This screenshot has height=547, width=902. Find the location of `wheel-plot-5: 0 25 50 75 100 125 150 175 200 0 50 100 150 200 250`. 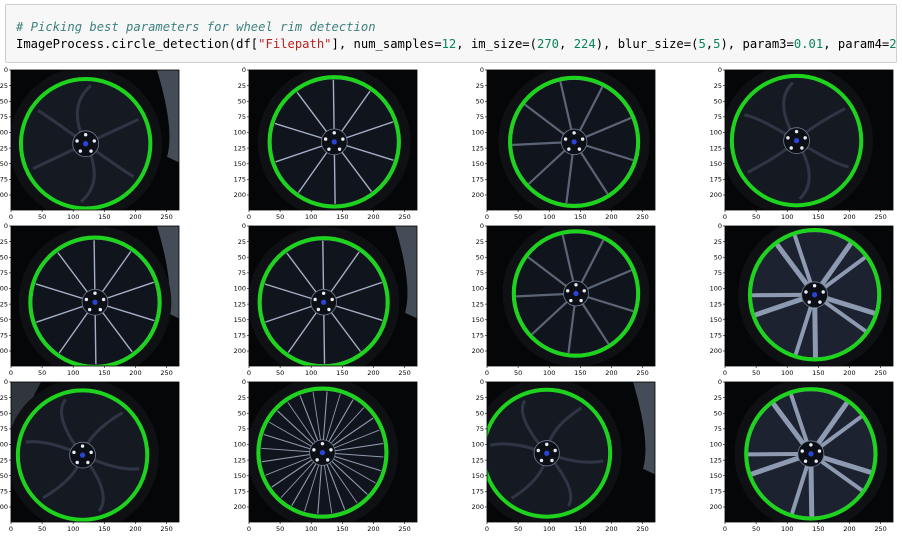

wheel-plot-5: 0 25 50 75 100 125 150 175 200 0 50 100 150 200 250 is located at coordinates (90, 301).